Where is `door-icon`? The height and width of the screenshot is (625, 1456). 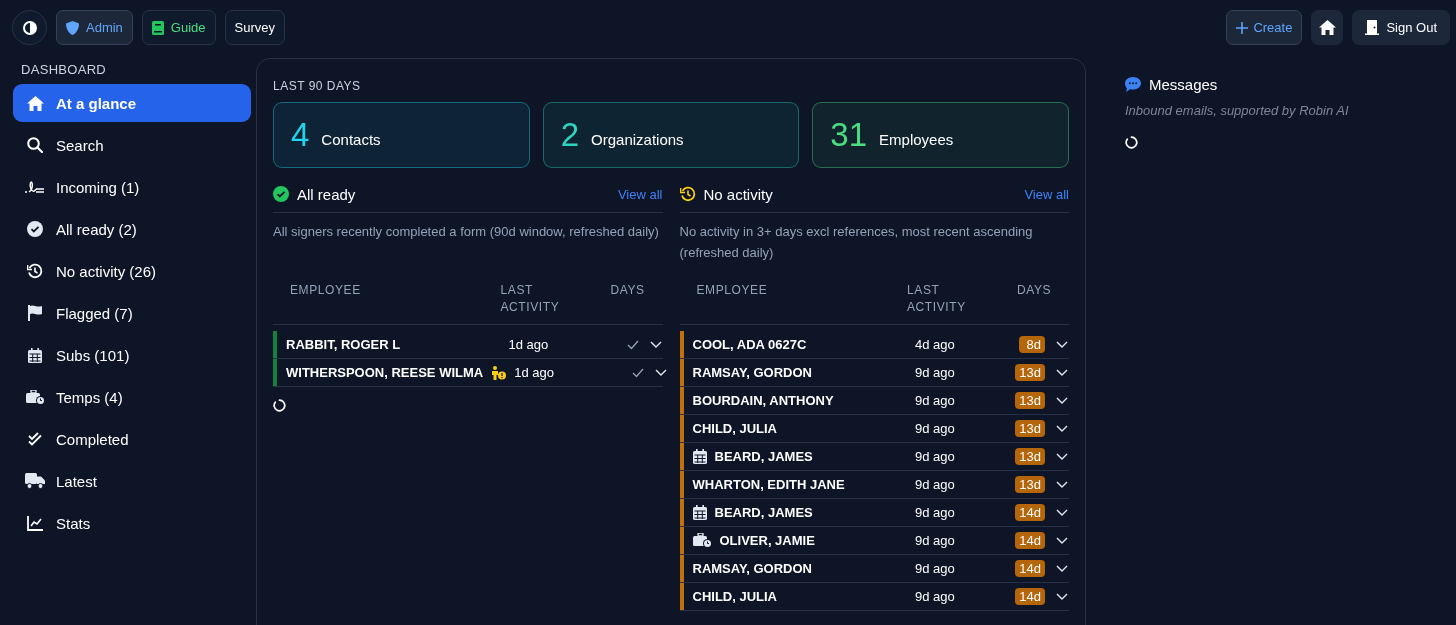
door-icon is located at coordinates (1372, 27).